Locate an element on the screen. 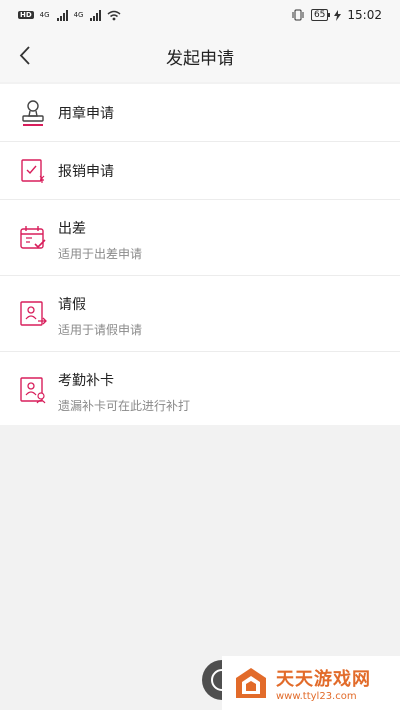 Image resolution: width=400 pixels, height=710 pixels. status-bar: HD 4G 4G 65 15:02 is located at coordinates (200, 15).